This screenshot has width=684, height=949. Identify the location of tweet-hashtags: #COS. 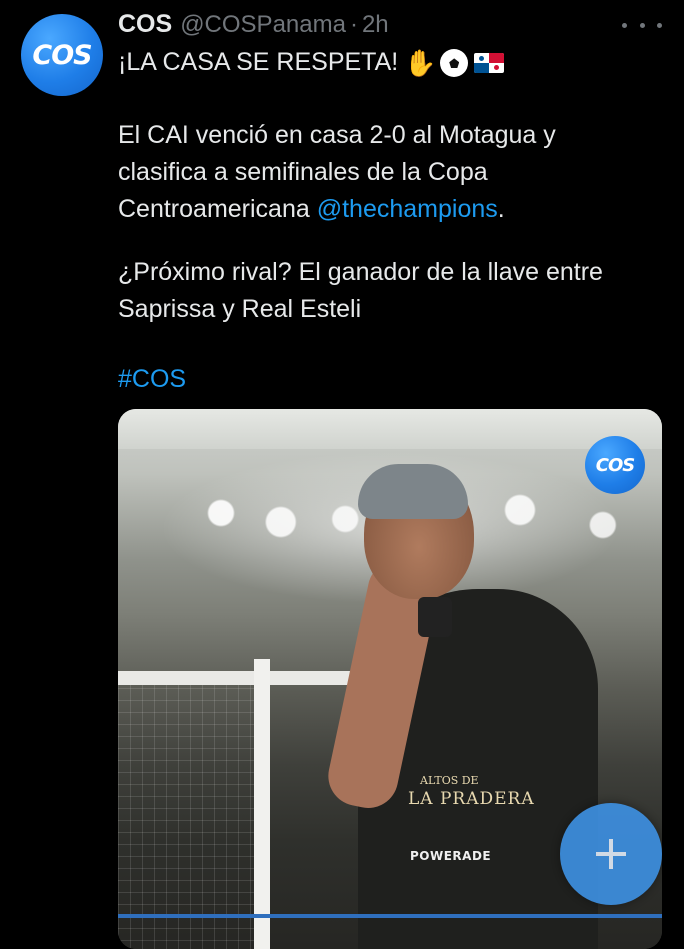
(388, 379).